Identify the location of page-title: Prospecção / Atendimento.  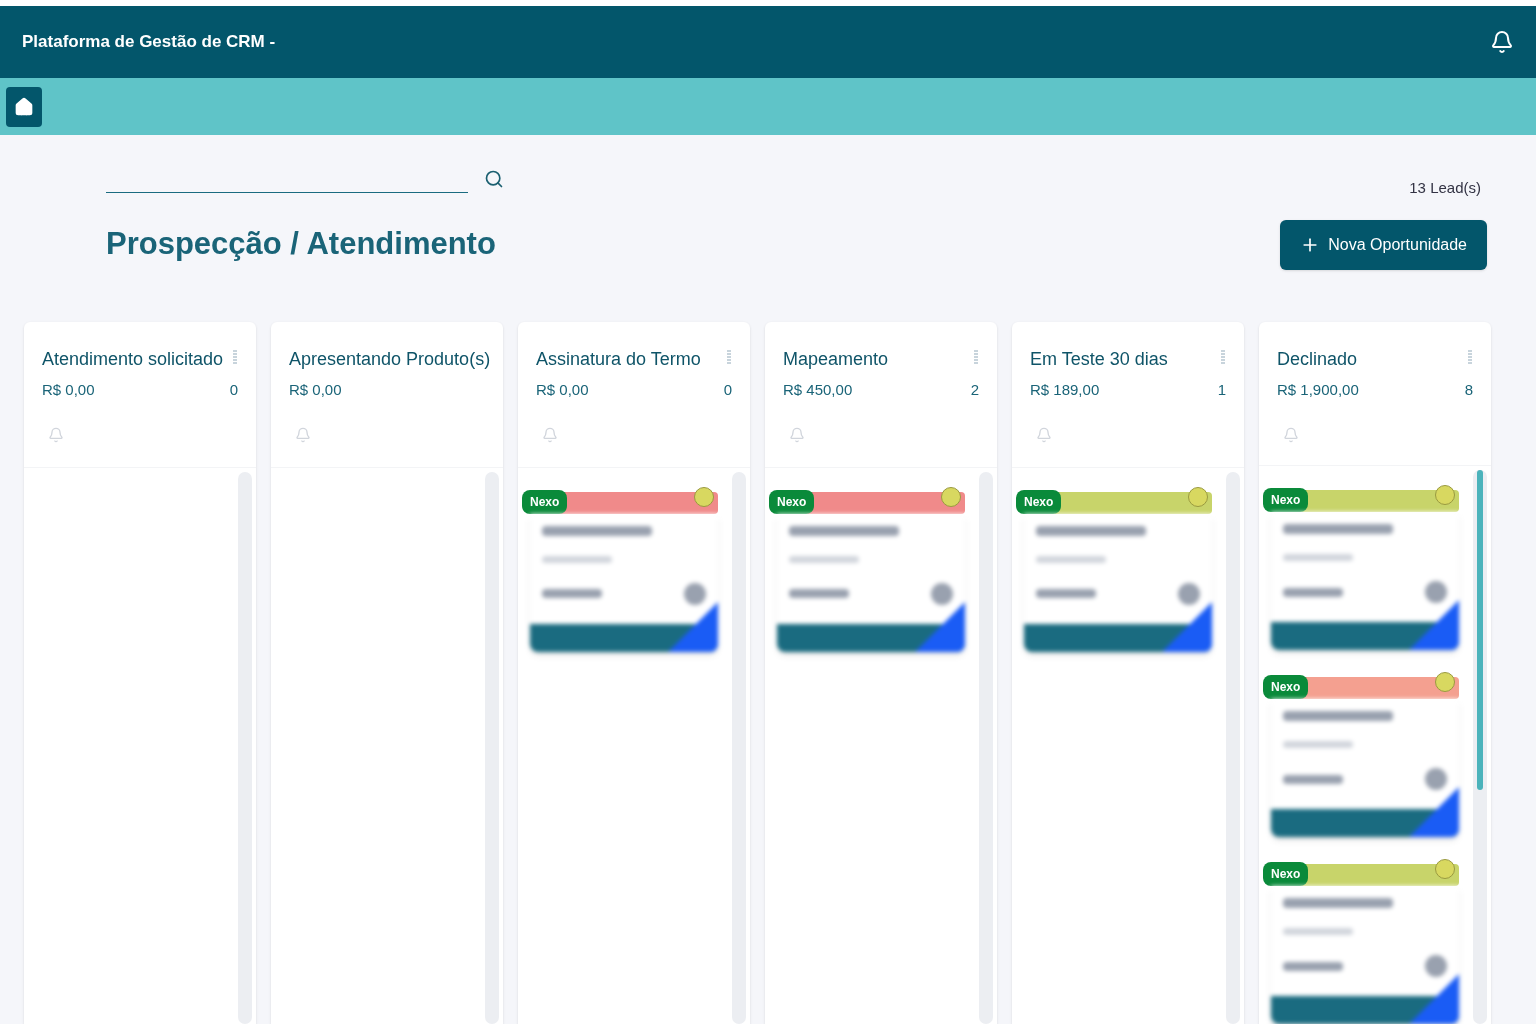
(301, 244).